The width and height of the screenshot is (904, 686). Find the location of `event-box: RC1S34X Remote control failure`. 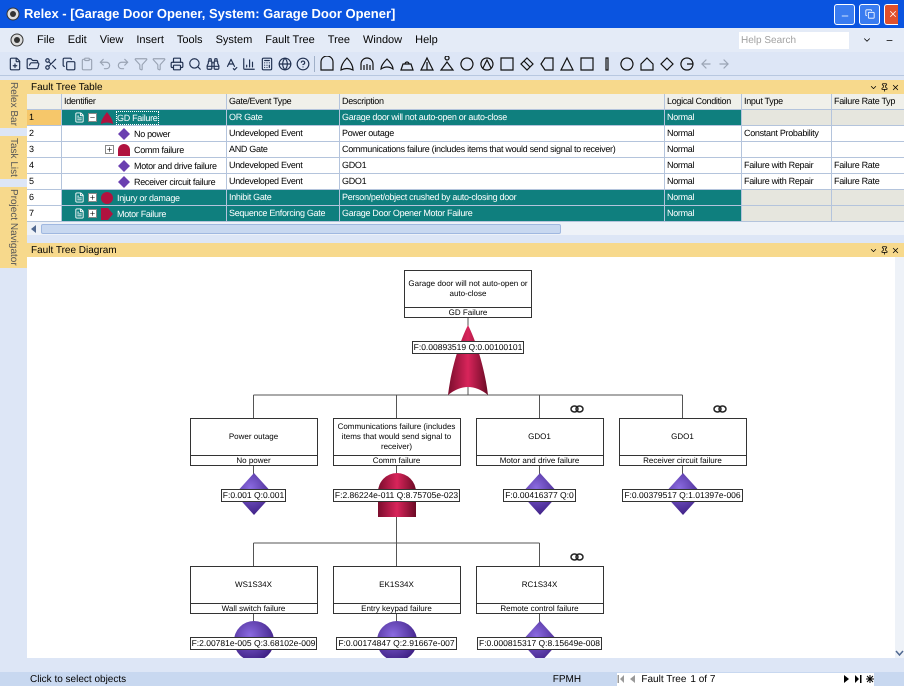

event-box: RC1S34X Remote control failure is located at coordinates (540, 590).